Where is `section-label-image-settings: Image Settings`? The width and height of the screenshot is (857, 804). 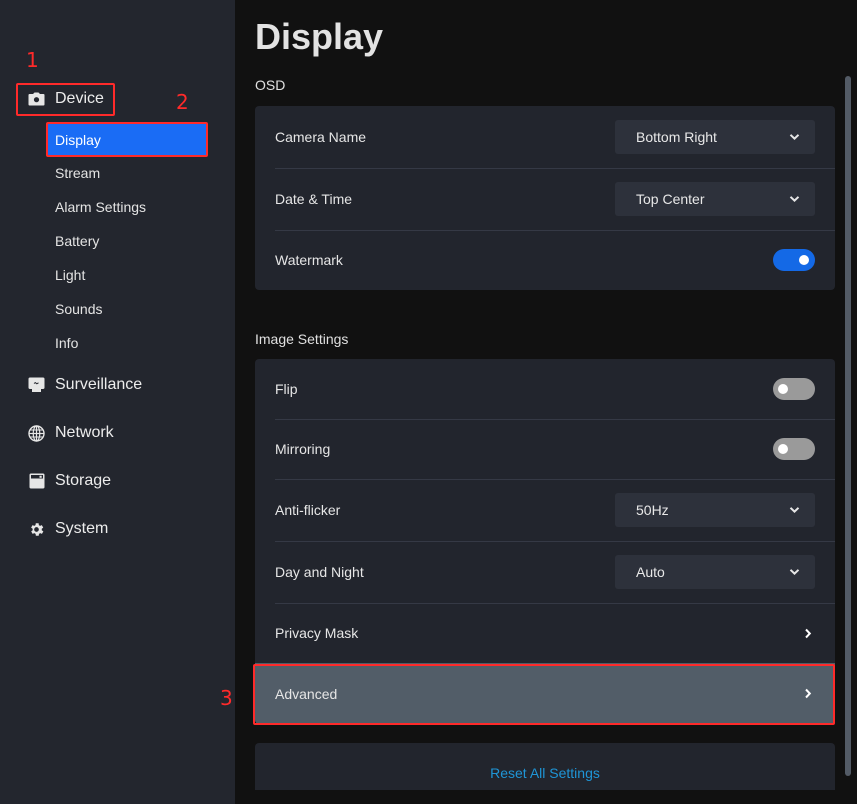
section-label-image-settings: Image Settings is located at coordinates (302, 339).